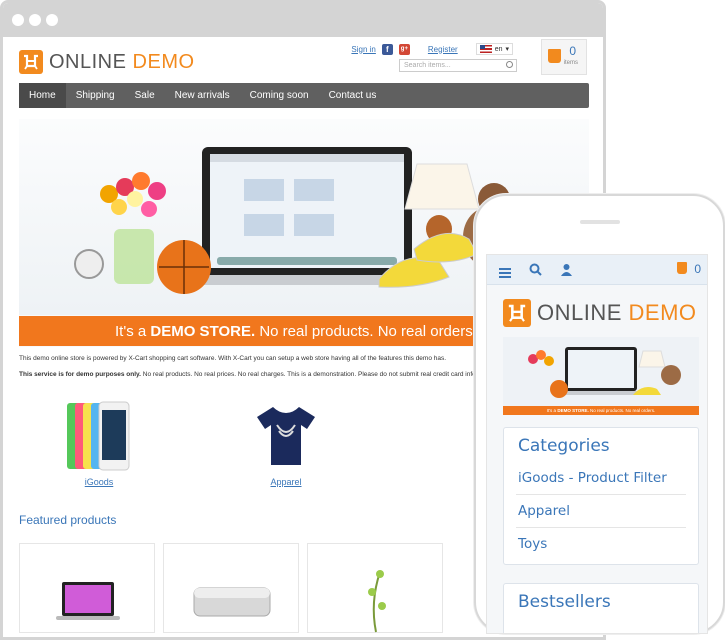  What do you see at coordinates (203, 331) in the screenshot?
I see `banner-bold: DEMO STORE.` at bounding box center [203, 331].